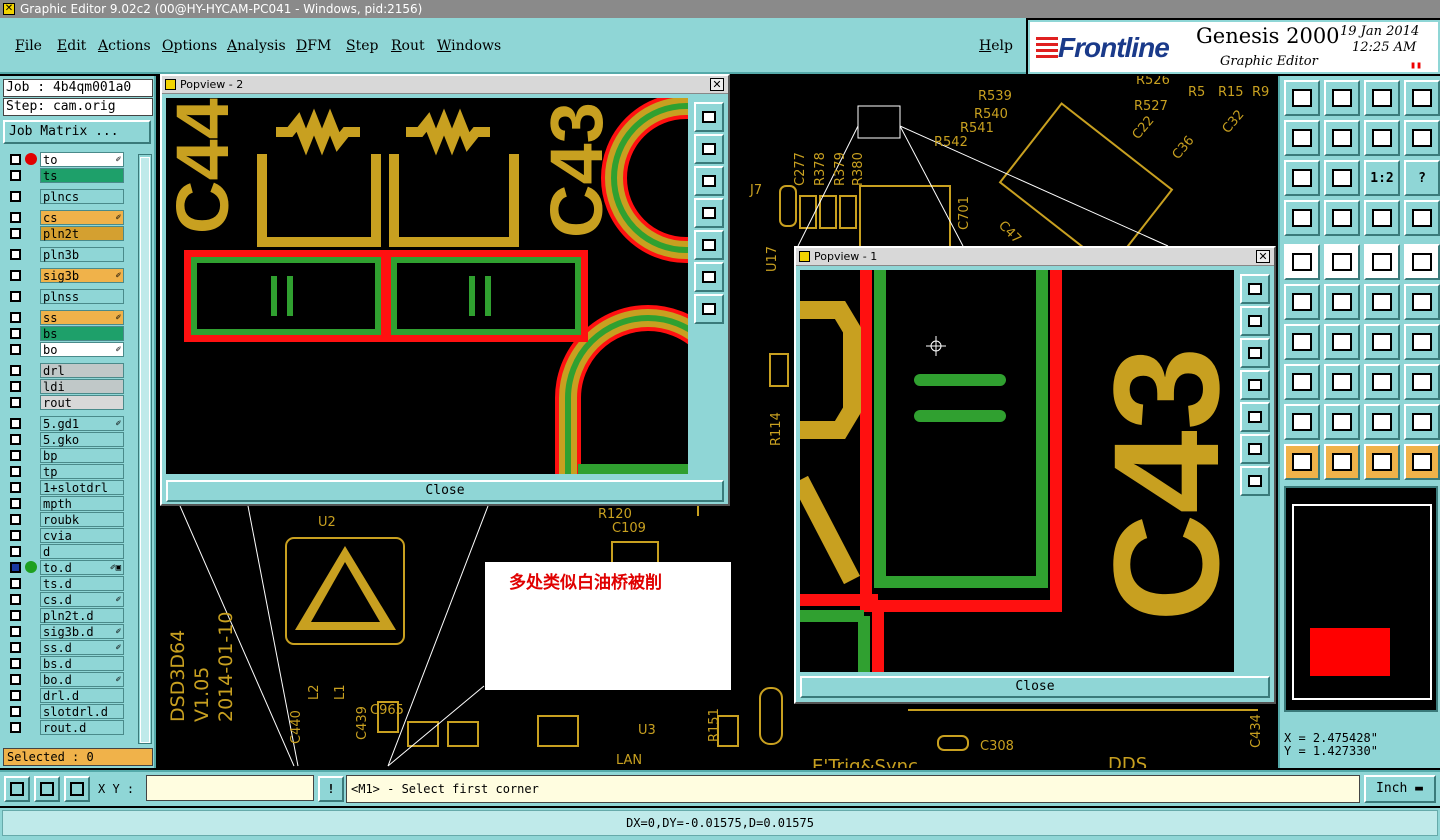 Image resolution: width=1440 pixels, height=840 pixels. What do you see at coordinates (230, 788) in the screenshot?
I see `xy-input` at bounding box center [230, 788].